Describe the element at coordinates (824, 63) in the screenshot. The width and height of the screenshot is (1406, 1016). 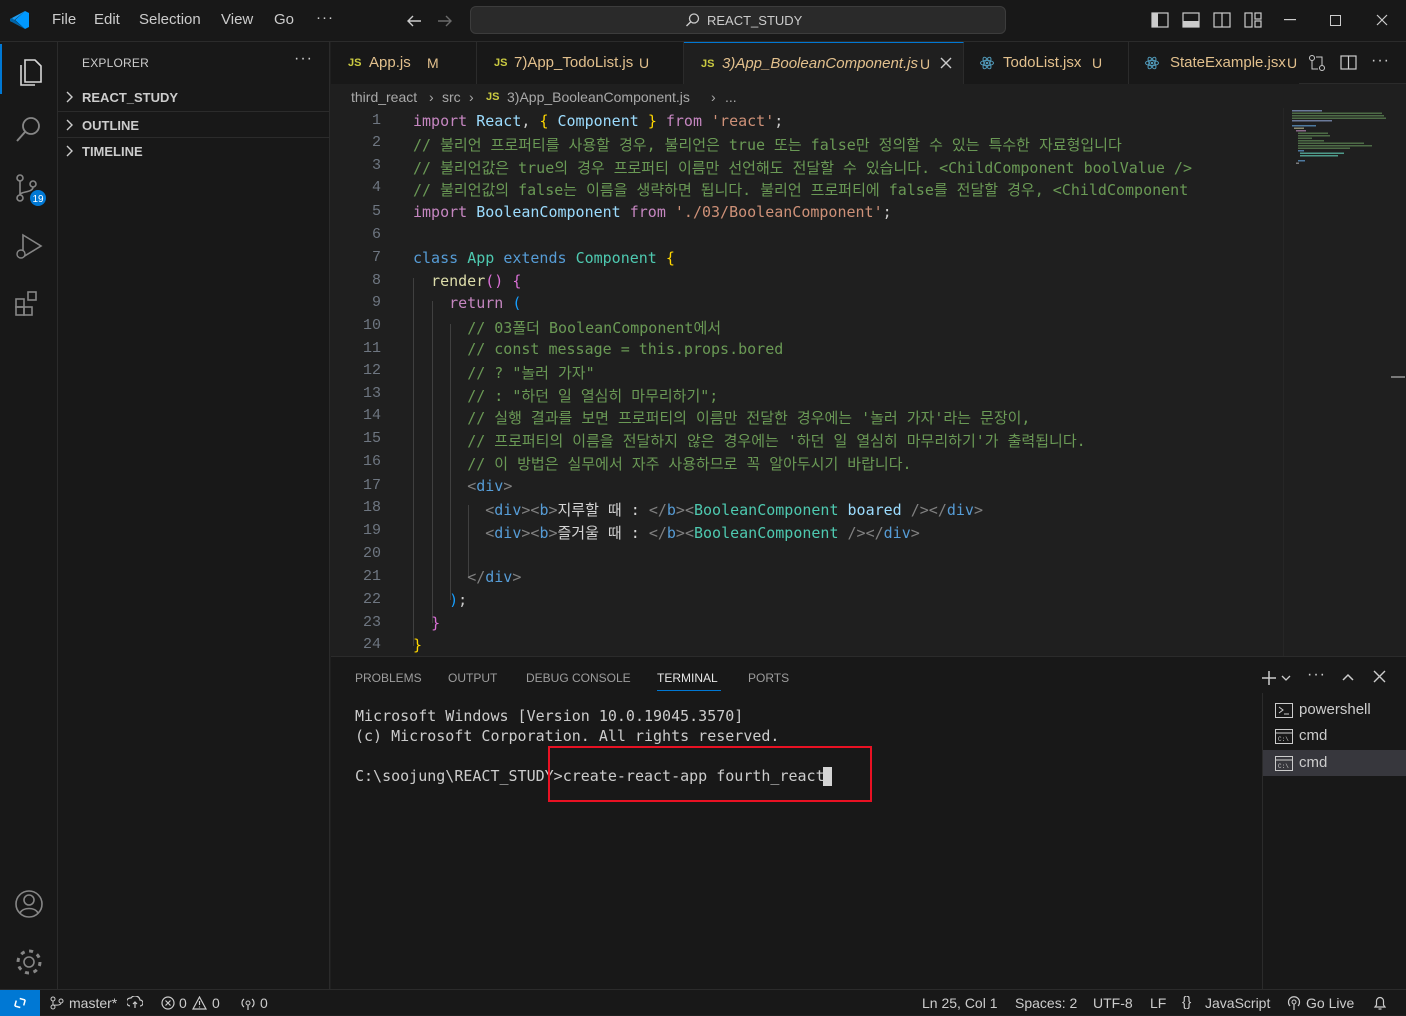
I see `tab-app-boolean-component: JS 3)App_BooleanComponent.js U` at that location.